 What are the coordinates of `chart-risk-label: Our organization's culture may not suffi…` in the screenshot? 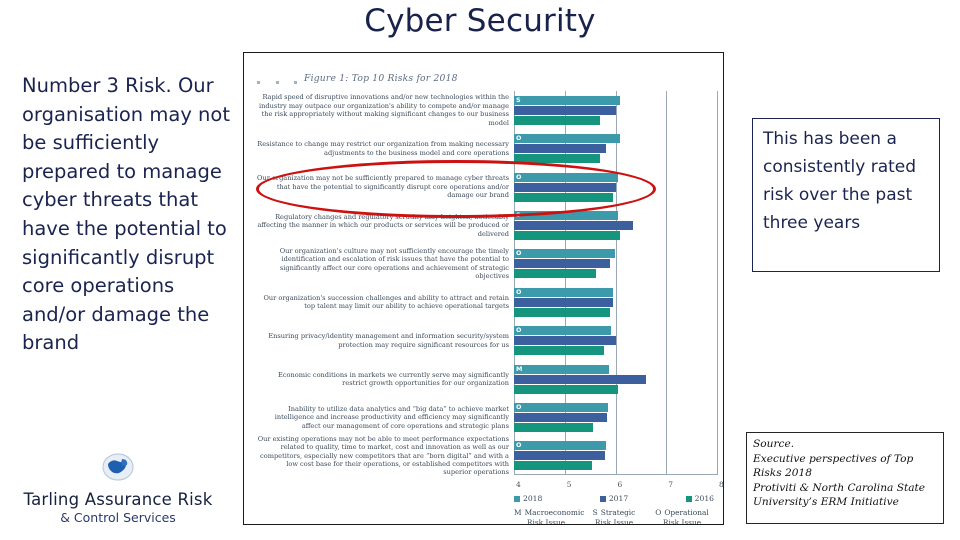 It's located at (394, 263).